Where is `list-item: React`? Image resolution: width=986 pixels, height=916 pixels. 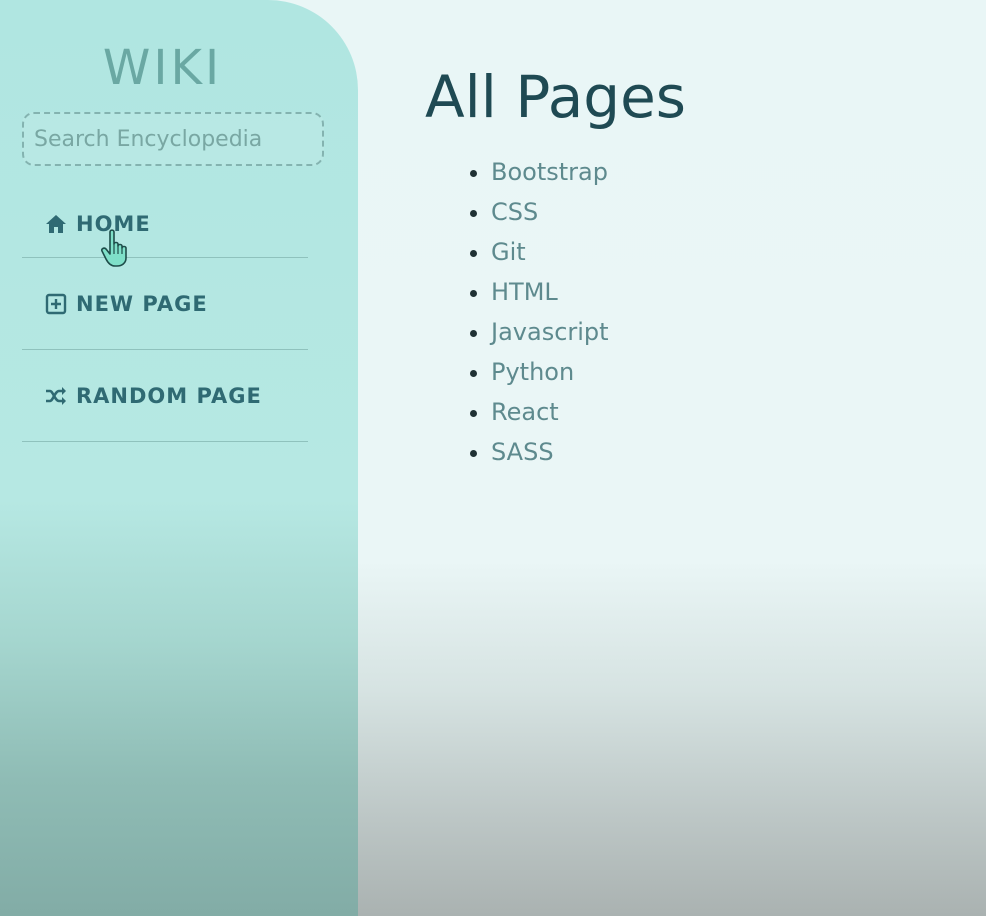
list-item: React is located at coordinates (718, 412).